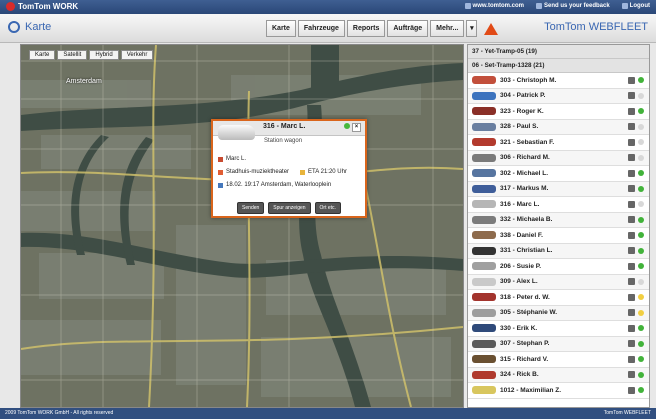  What do you see at coordinates (526, 220) in the screenshot?
I see `vehicle-name: 332 - Michaela B.` at bounding box center [526, 220].